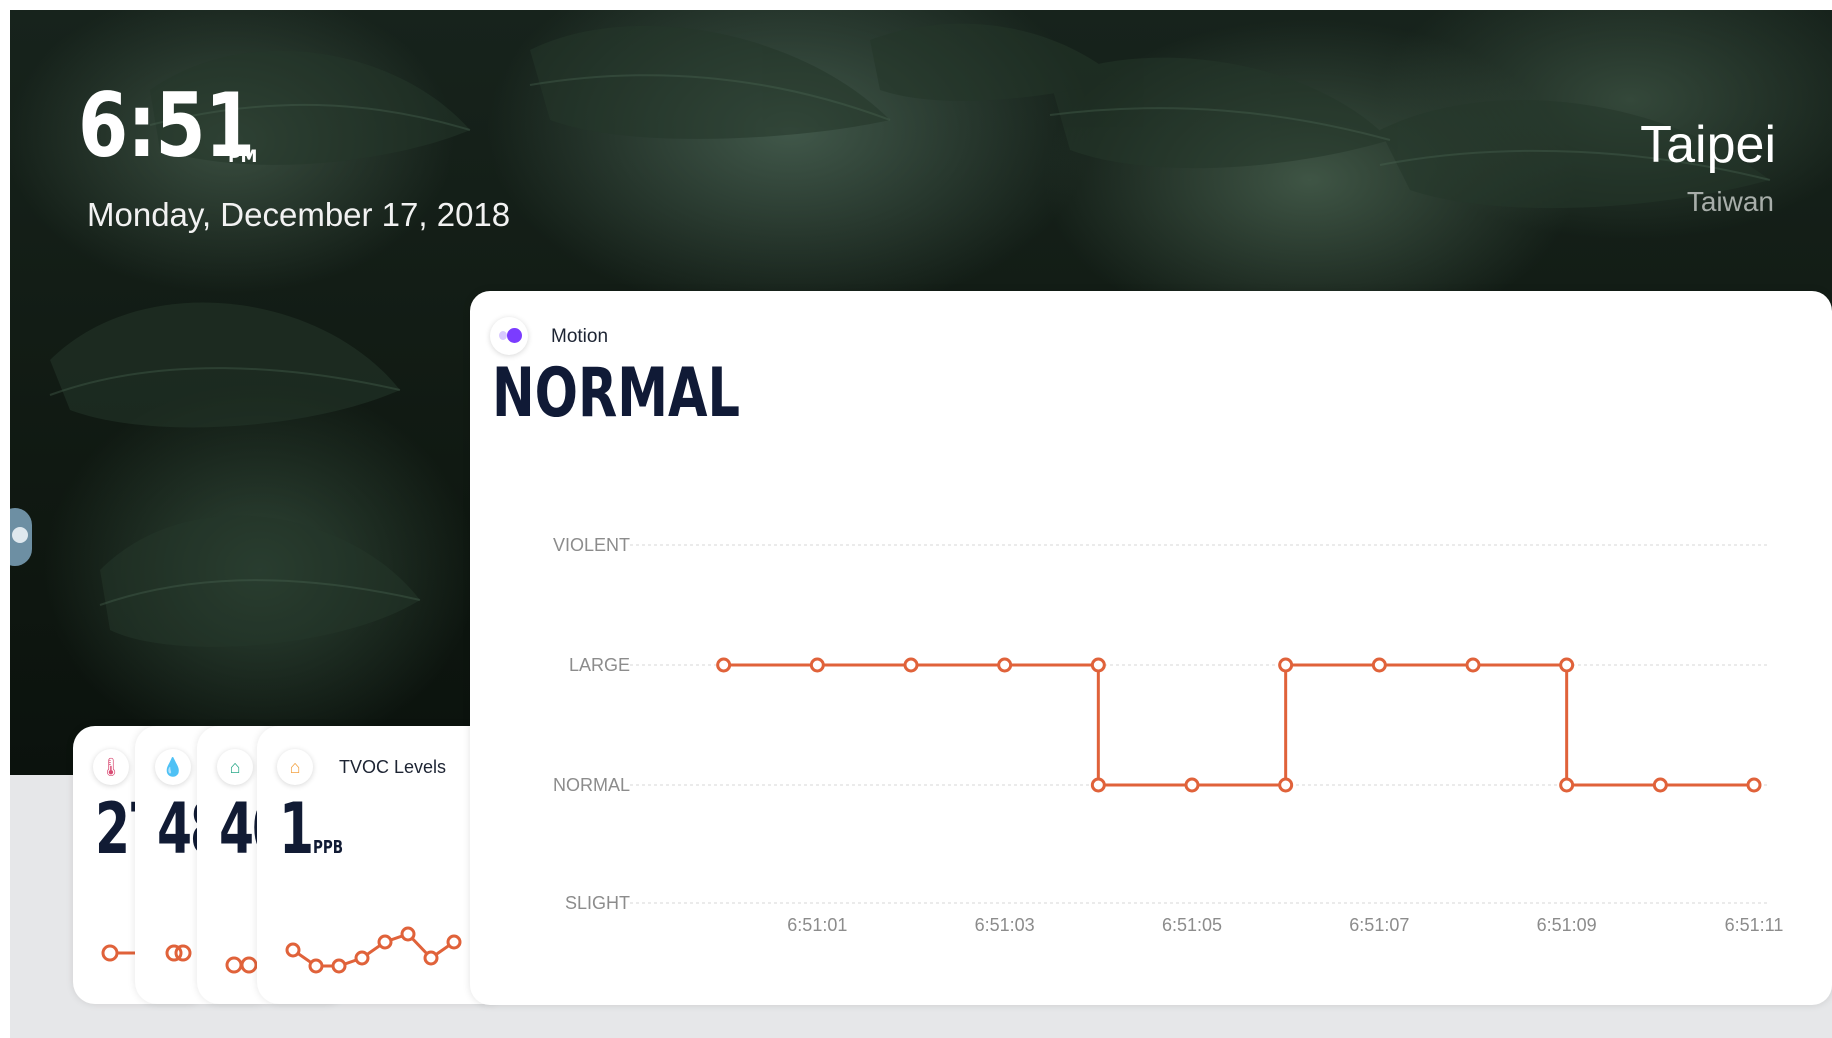  I want to click on x-tick-label: 6:51:09, so click(1567, 925).